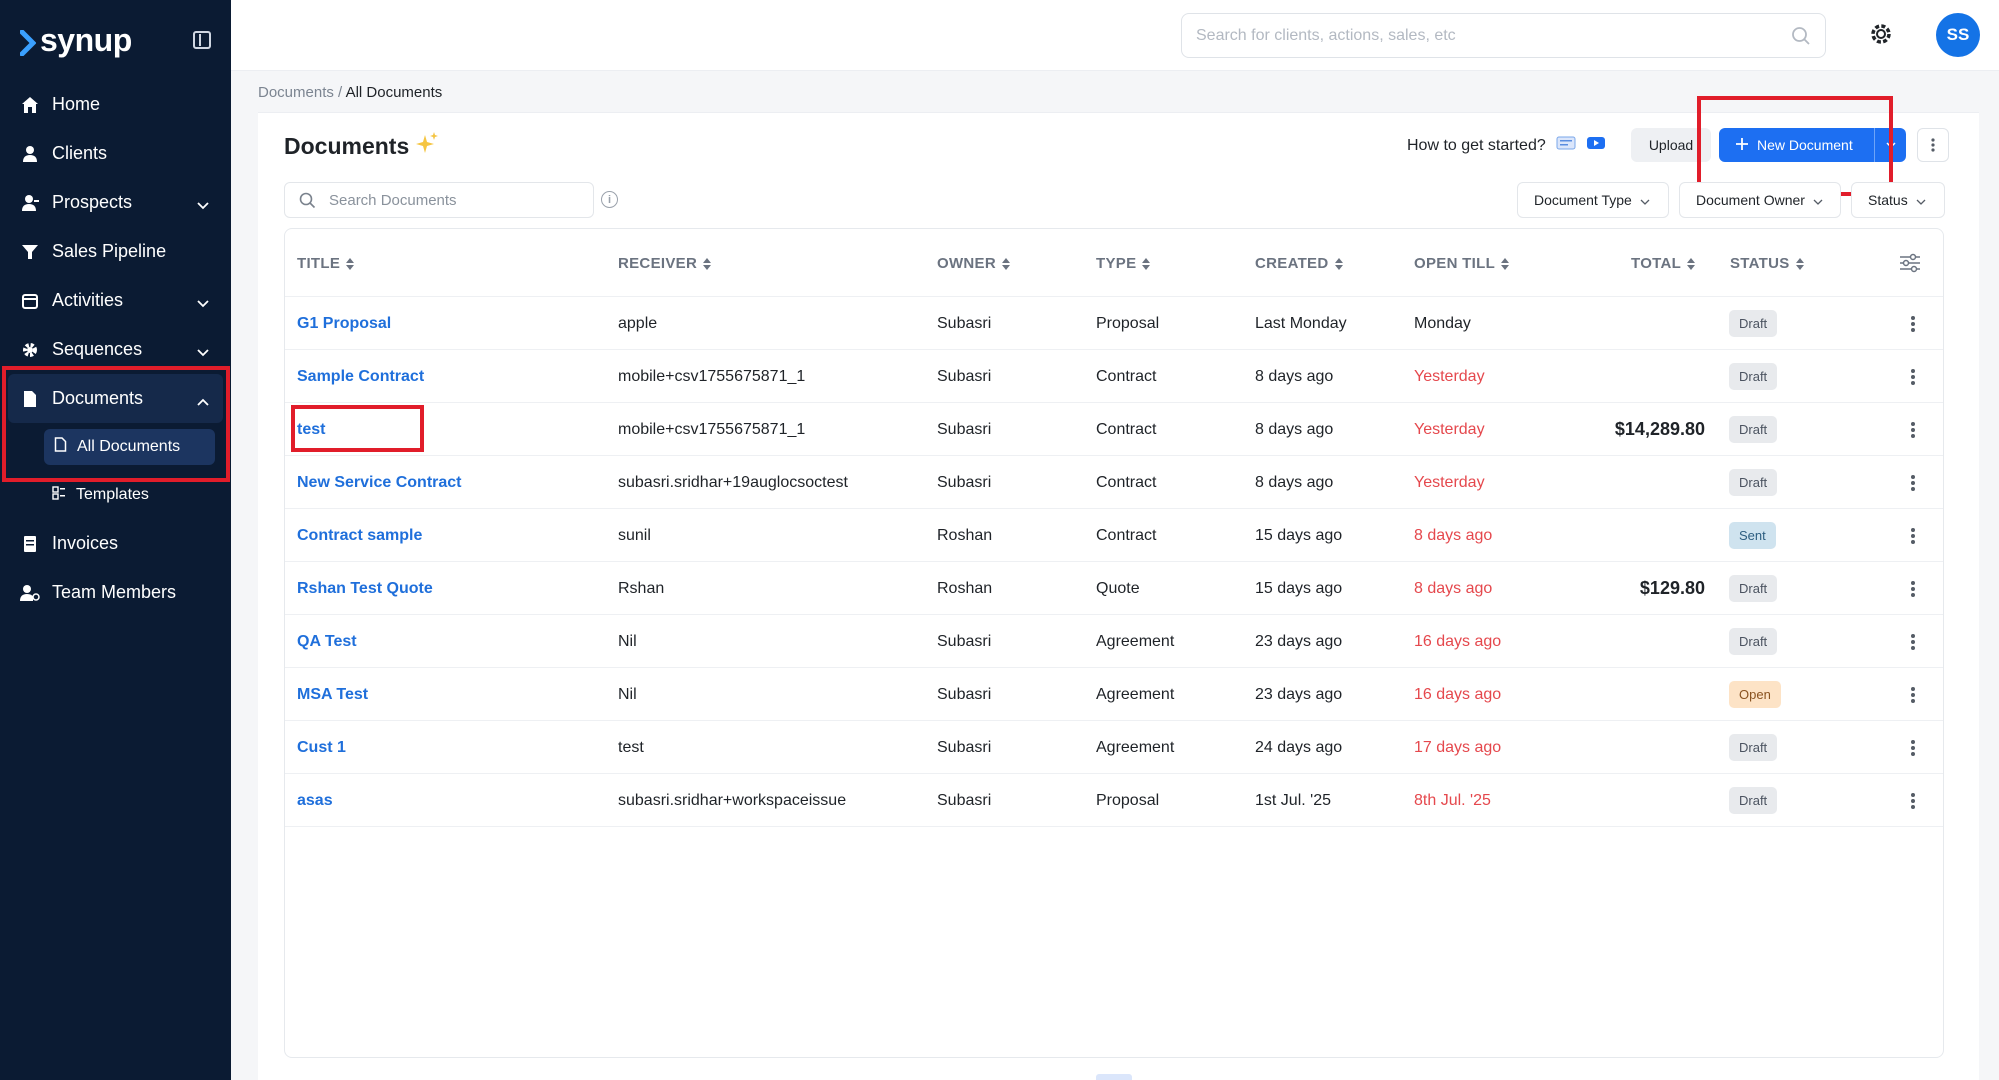 This screenshot has width=1999, height=1080. Describe the element at coordinates (115, 495) in the screenshot. I see `sidebar-subitem-templates: Templates` at that location.